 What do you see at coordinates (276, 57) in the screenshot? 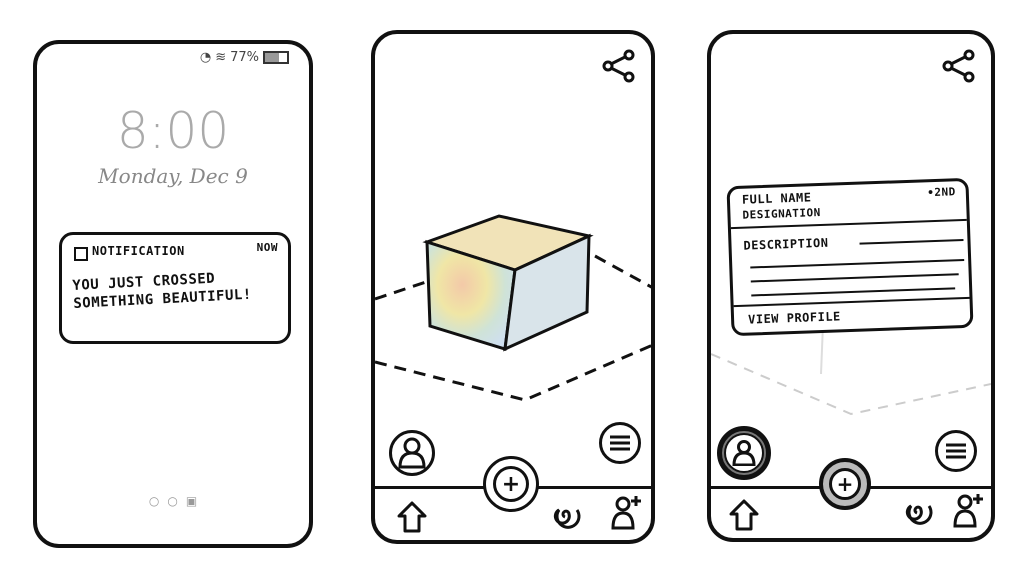
I see `battery-icon` at bounding box center [276, 57].